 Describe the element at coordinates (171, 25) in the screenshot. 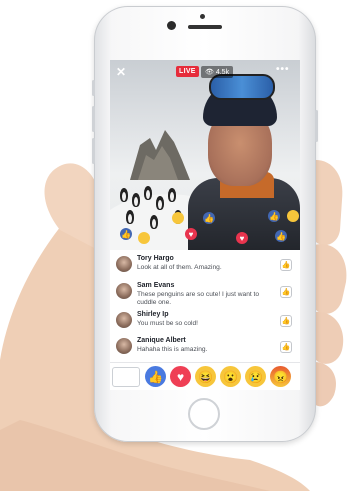

I see `front-camera` at that location.